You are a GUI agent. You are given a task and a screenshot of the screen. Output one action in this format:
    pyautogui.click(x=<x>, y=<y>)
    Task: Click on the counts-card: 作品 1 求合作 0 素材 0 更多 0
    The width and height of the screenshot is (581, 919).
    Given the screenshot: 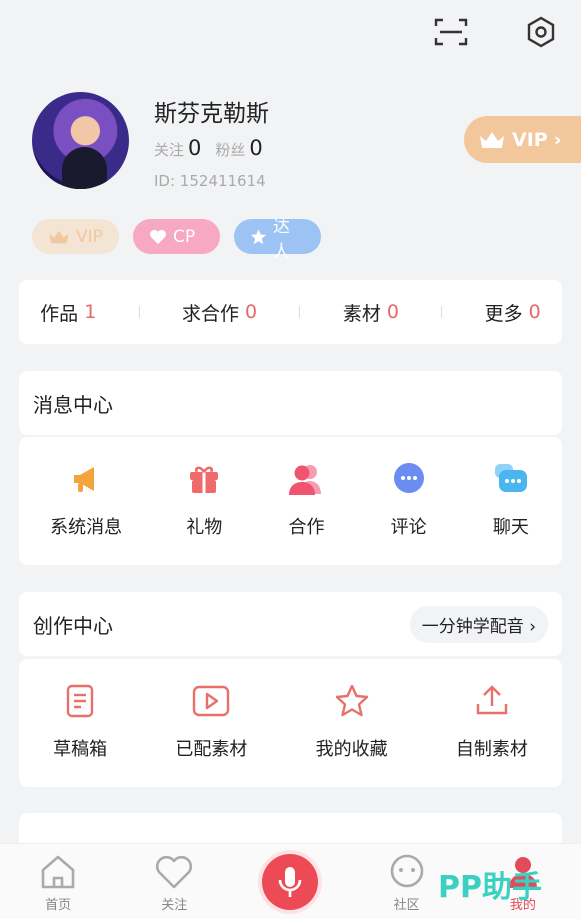 What is the action you would take?
    pyautogui.click(x=290, y=312)
    